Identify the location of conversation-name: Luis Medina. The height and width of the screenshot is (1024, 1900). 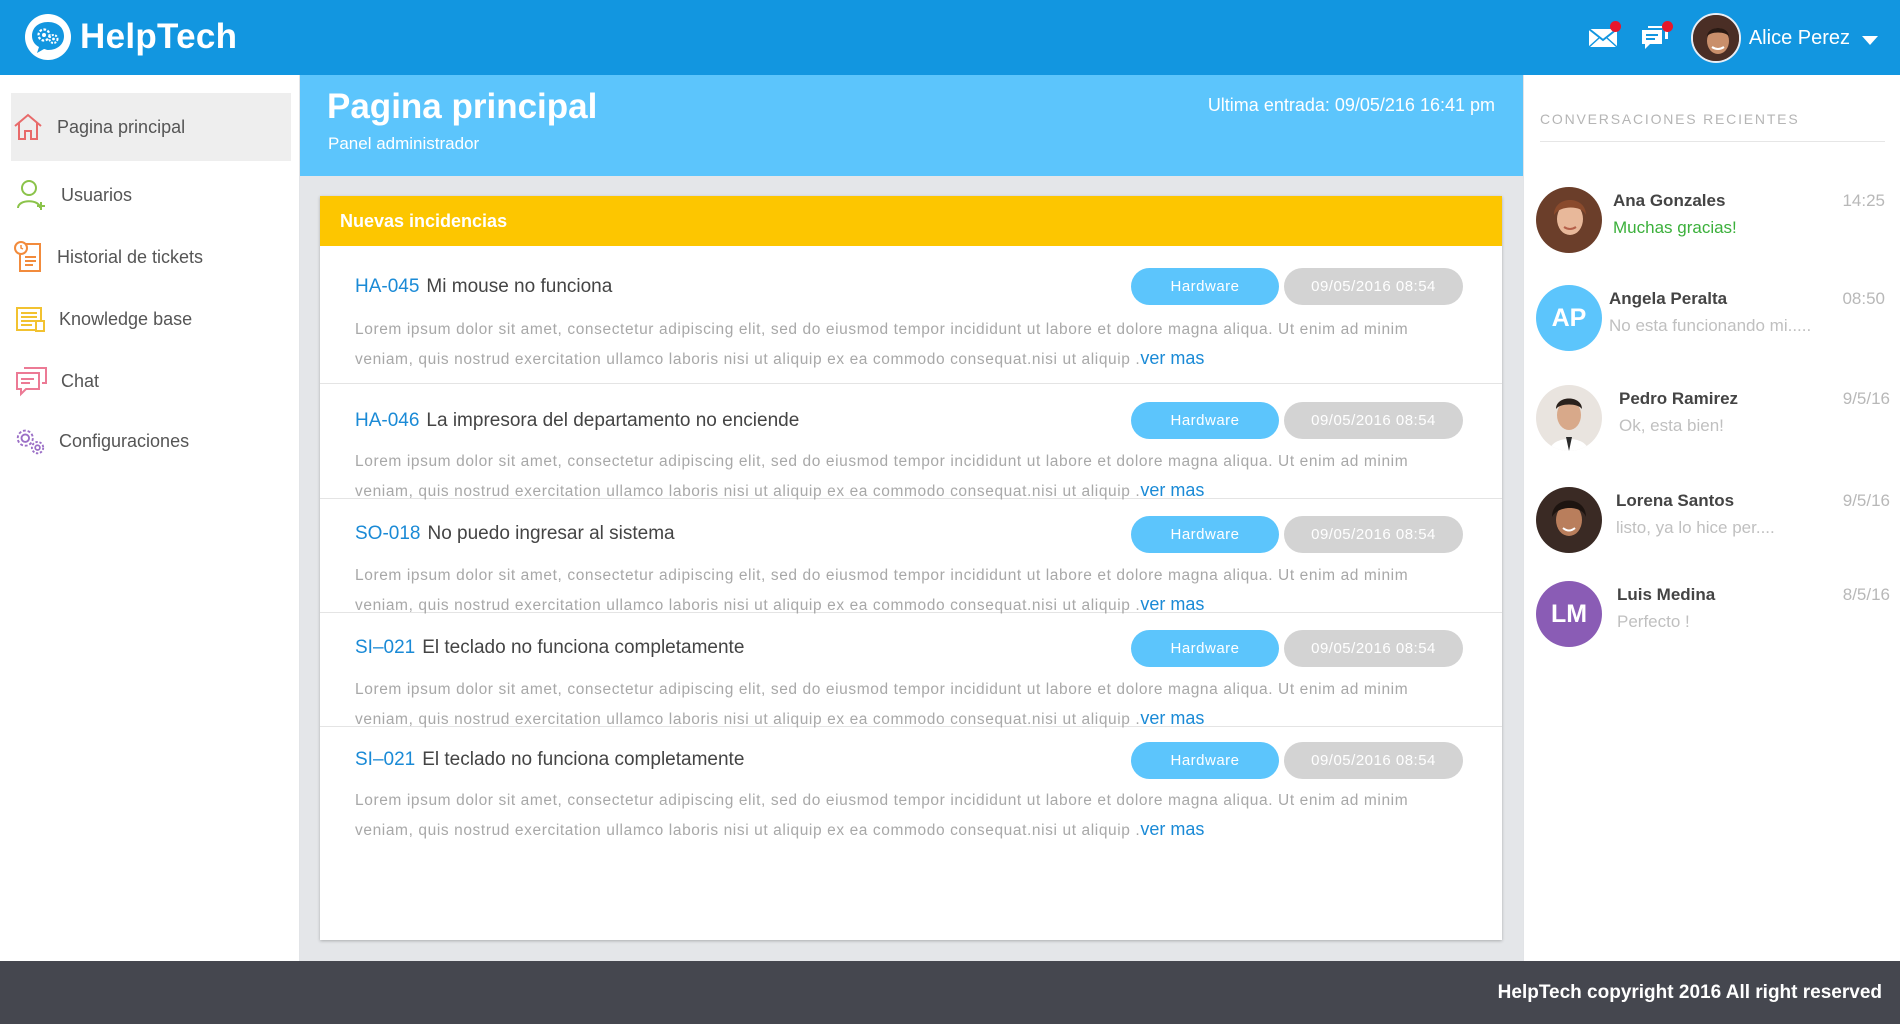
(1666, 594).